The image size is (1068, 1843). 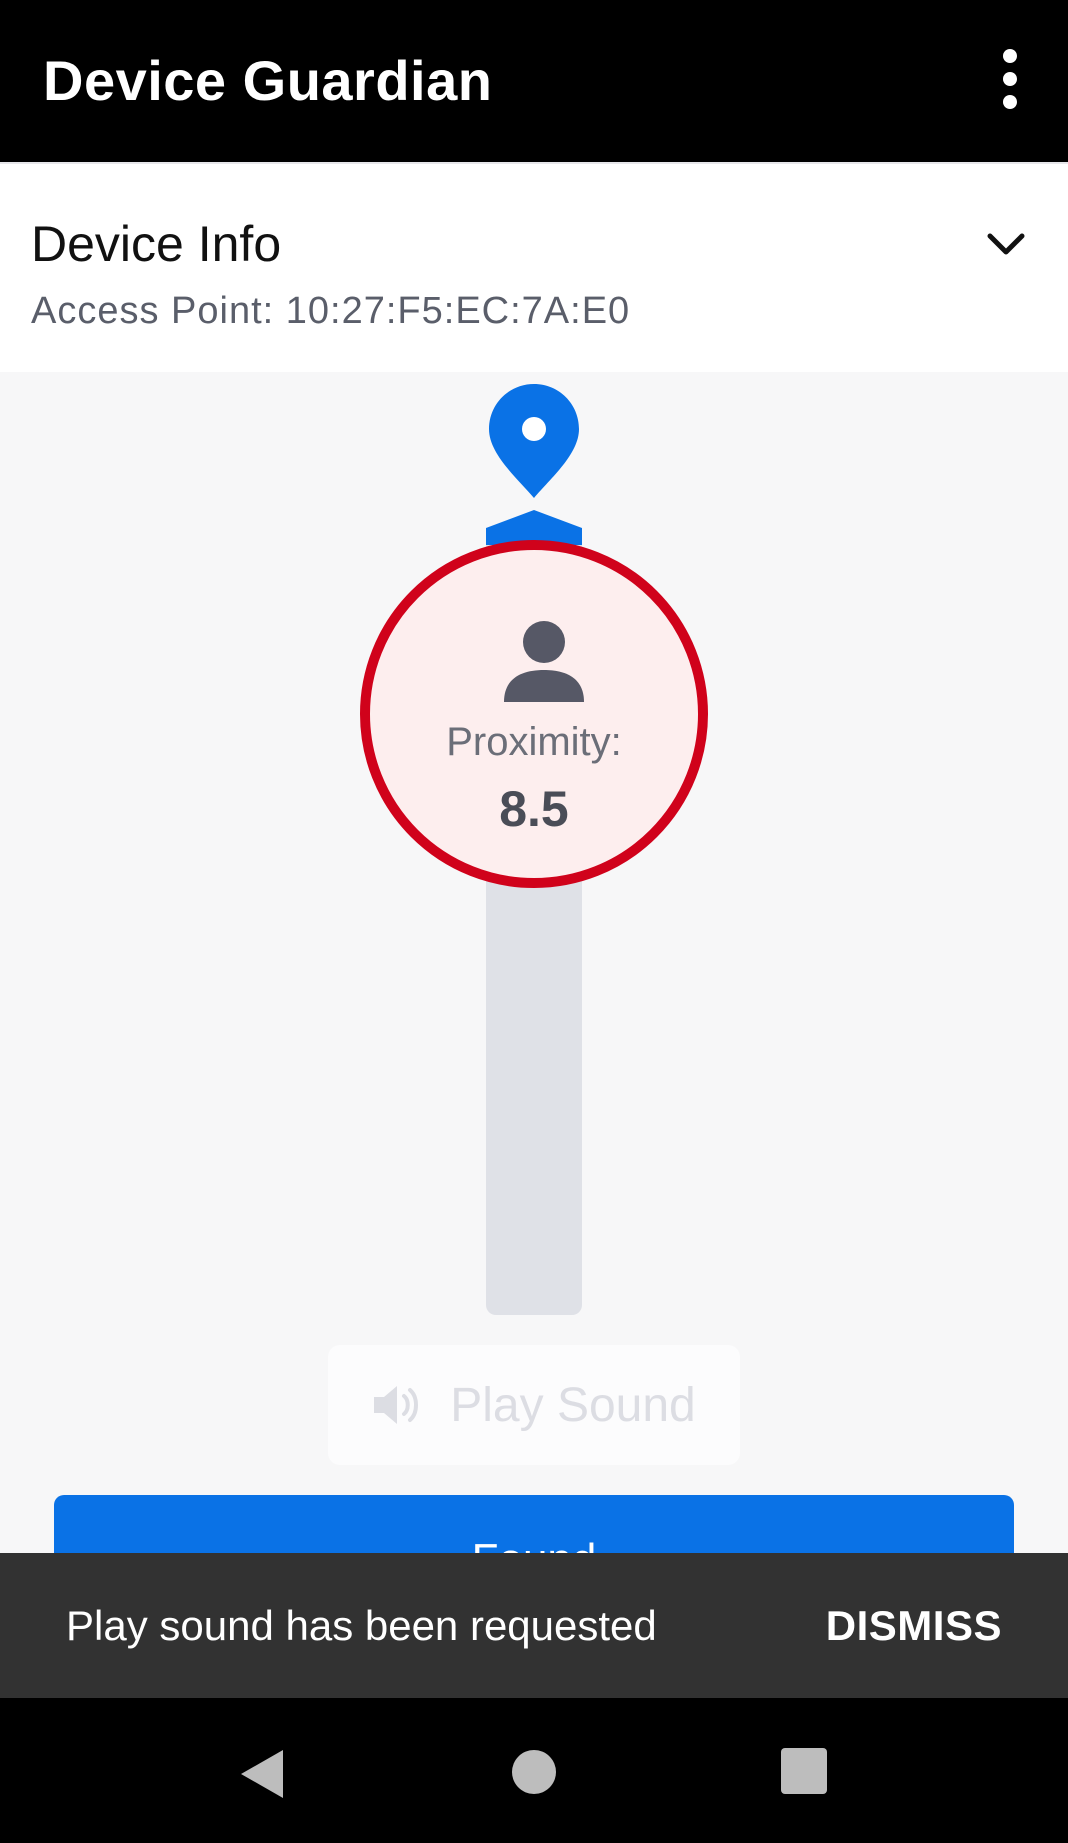 I want to click on snackbar: Play sound has been requested DISMISS, so click(x=534, y=1625).